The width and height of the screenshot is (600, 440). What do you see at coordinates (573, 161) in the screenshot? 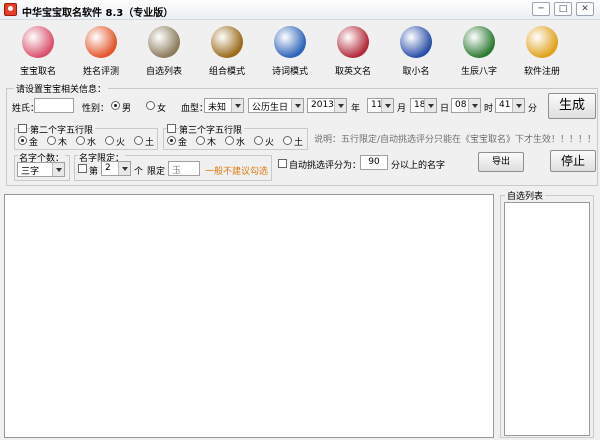
I see `stop-button: 停止` at bounding box center [573, 161].